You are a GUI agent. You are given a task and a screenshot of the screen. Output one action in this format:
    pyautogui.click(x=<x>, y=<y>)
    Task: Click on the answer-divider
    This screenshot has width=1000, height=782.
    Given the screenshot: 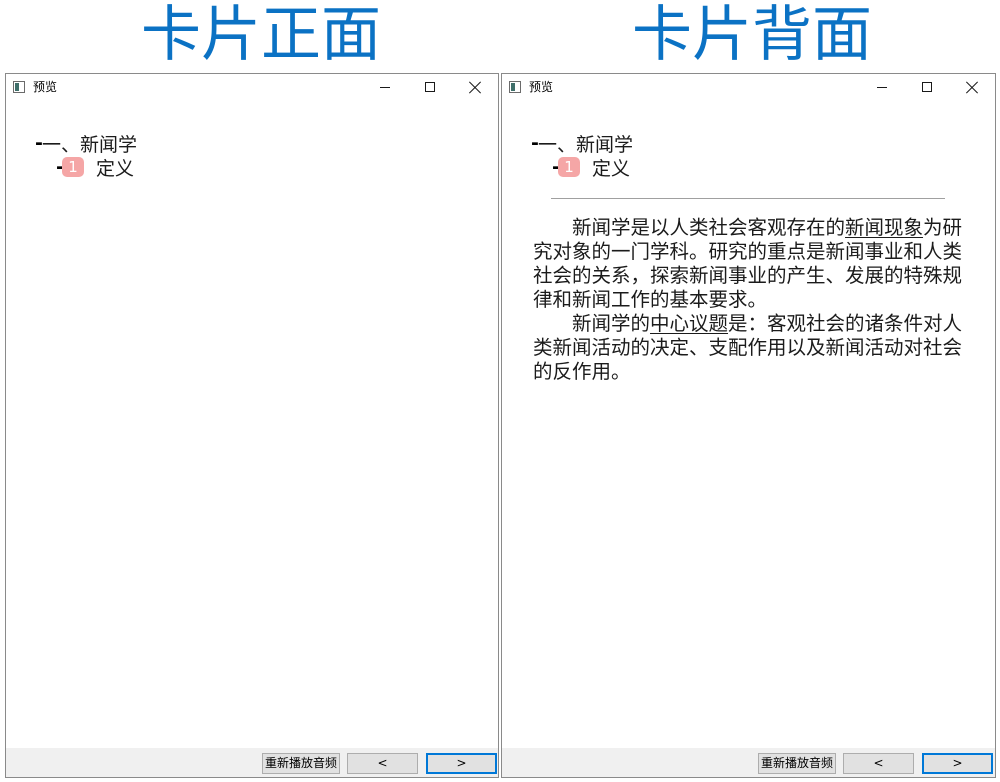 What is the action you would take?
    pyautogui.click(x=748, y=198)
    